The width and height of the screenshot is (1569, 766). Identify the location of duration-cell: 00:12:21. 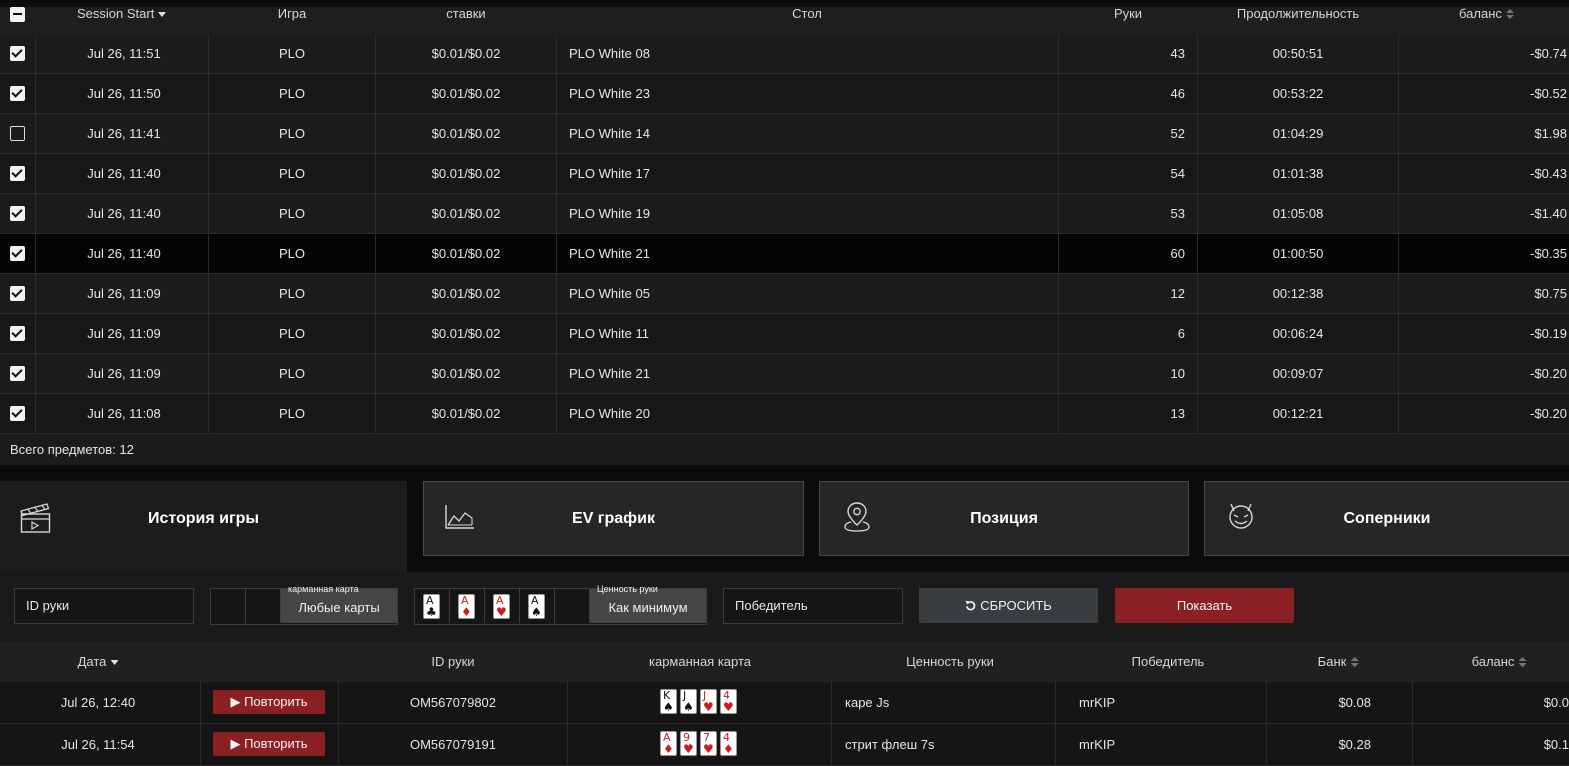
(1298, 413).